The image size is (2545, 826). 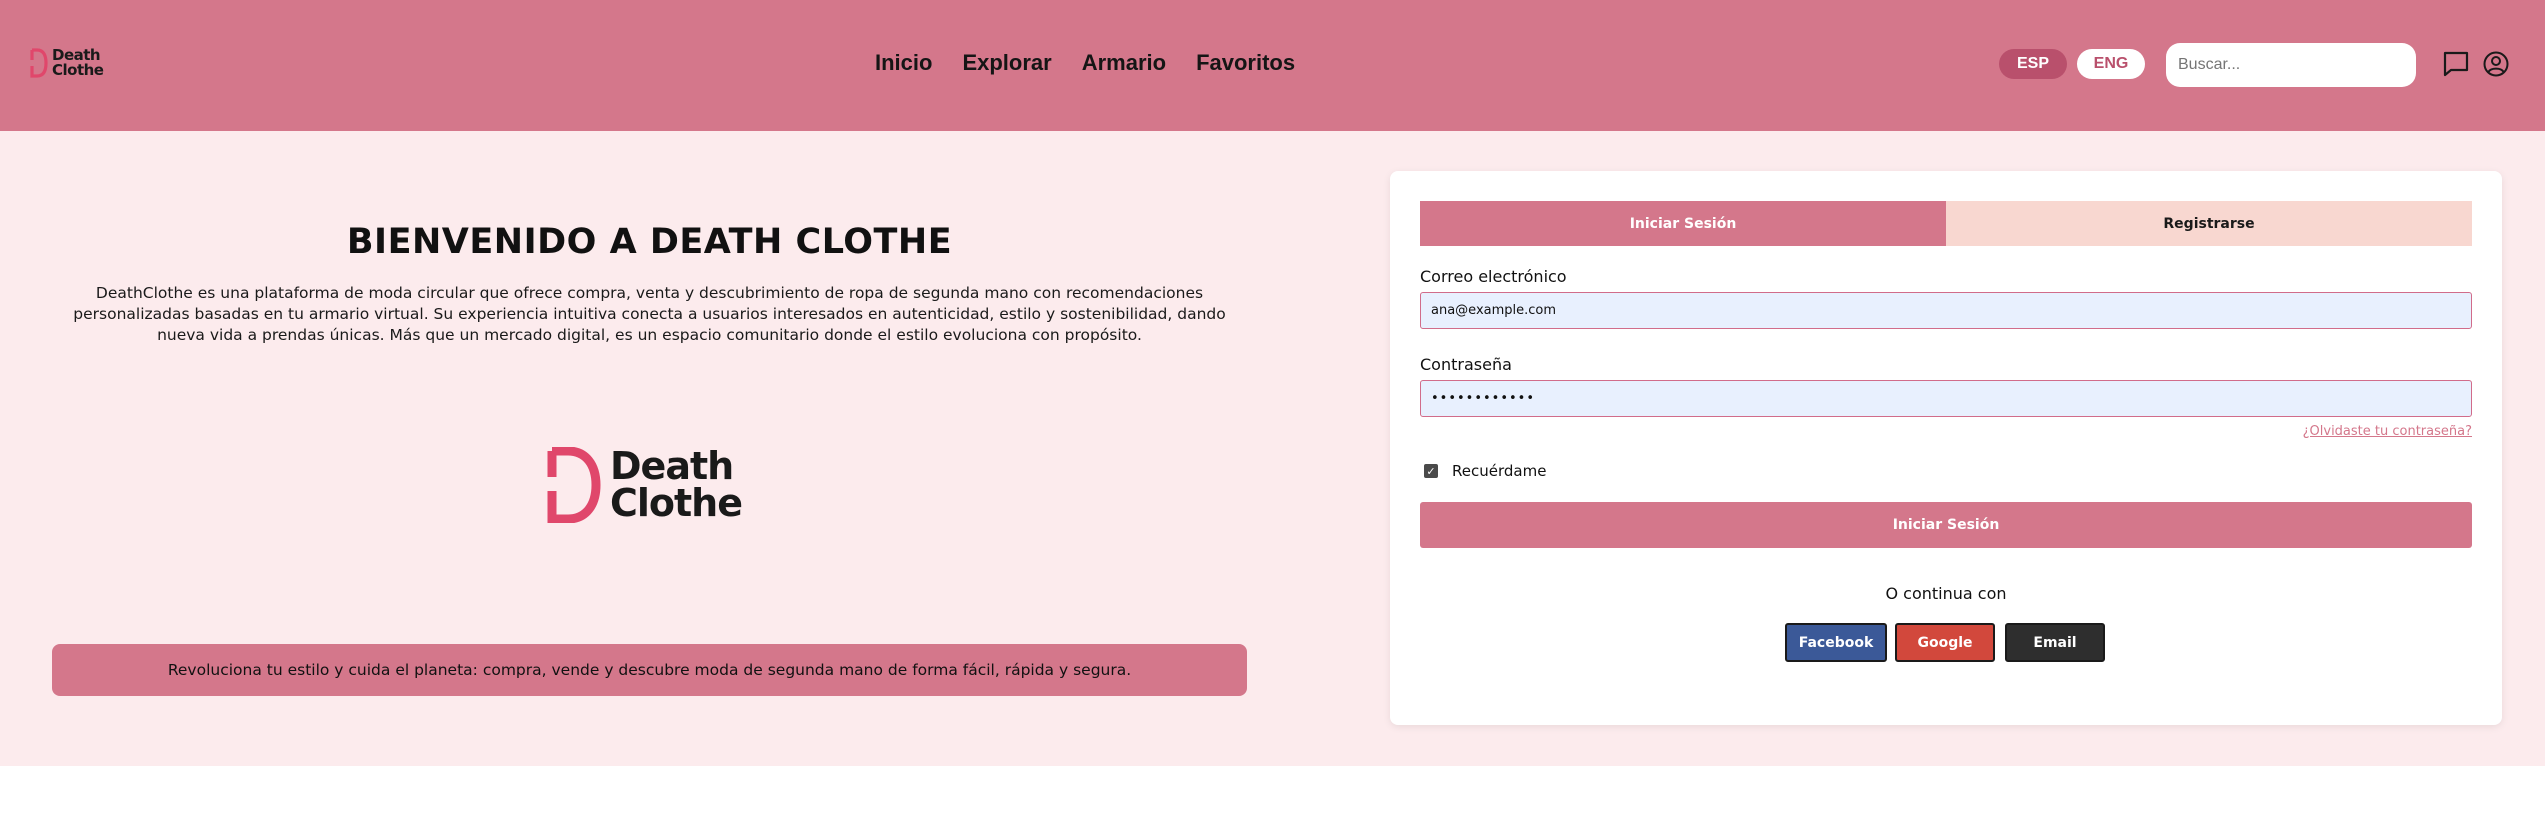 What do you see at coordinates (1836, 642) in the screenshot?
I see `facebook-button: Facebook` at bounding box center [1836, 642].